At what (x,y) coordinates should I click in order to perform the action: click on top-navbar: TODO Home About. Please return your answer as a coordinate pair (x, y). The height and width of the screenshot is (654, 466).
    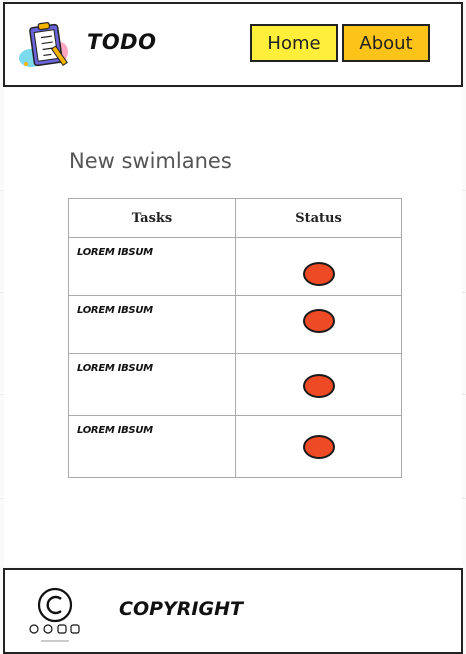
    Looking at the image, I should click on (233, 44).